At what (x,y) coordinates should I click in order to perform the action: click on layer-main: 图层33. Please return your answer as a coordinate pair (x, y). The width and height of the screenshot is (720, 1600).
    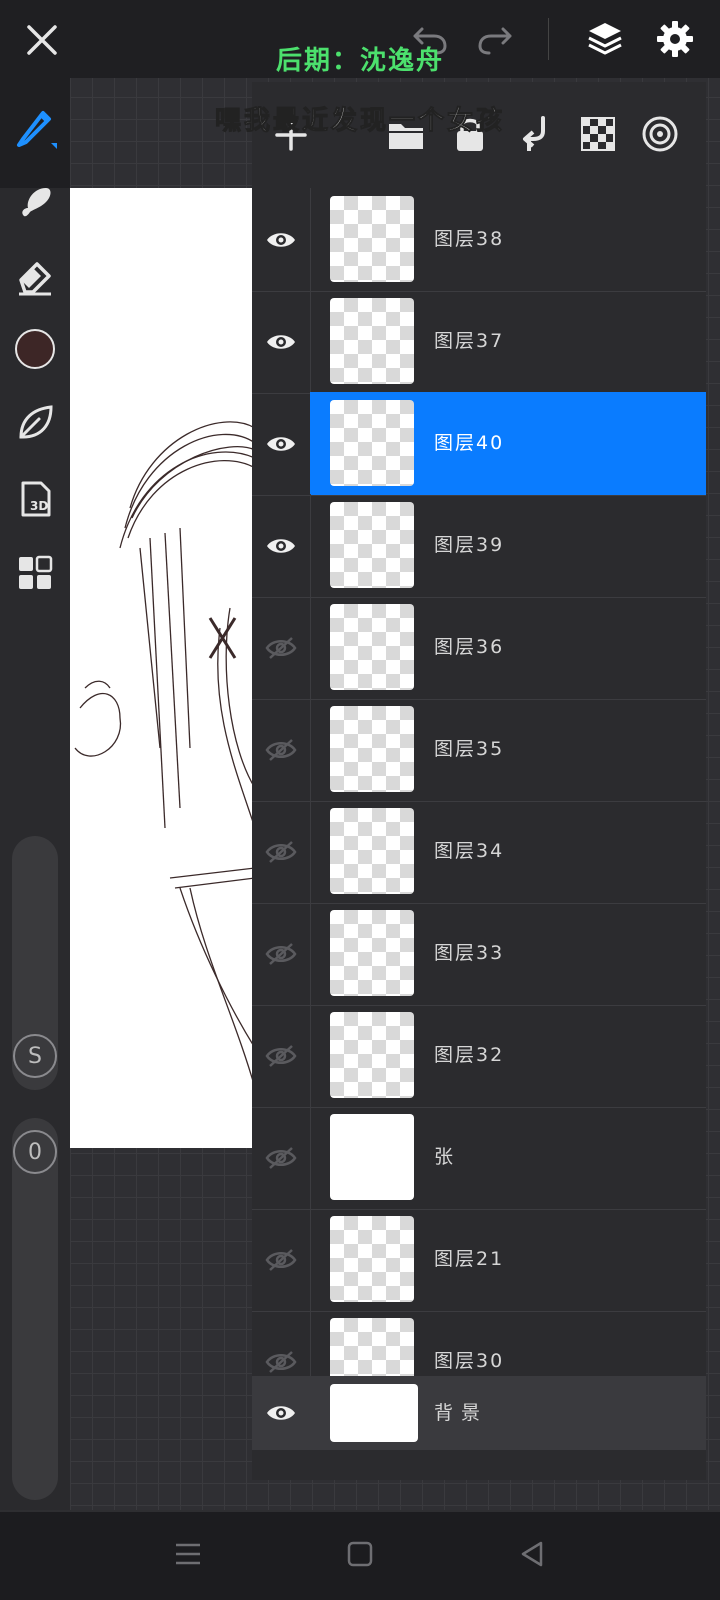
    Looking at the image, I should click on (508, 953).